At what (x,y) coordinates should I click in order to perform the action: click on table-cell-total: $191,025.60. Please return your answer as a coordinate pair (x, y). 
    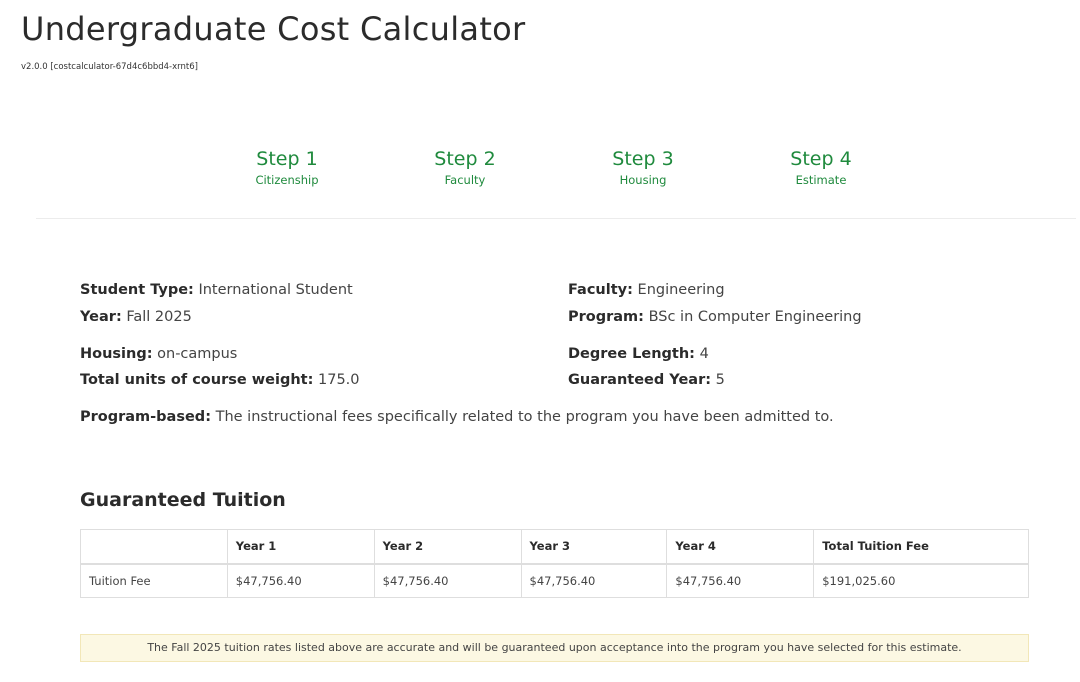
    Looking at the image, I should click on (921, 580).